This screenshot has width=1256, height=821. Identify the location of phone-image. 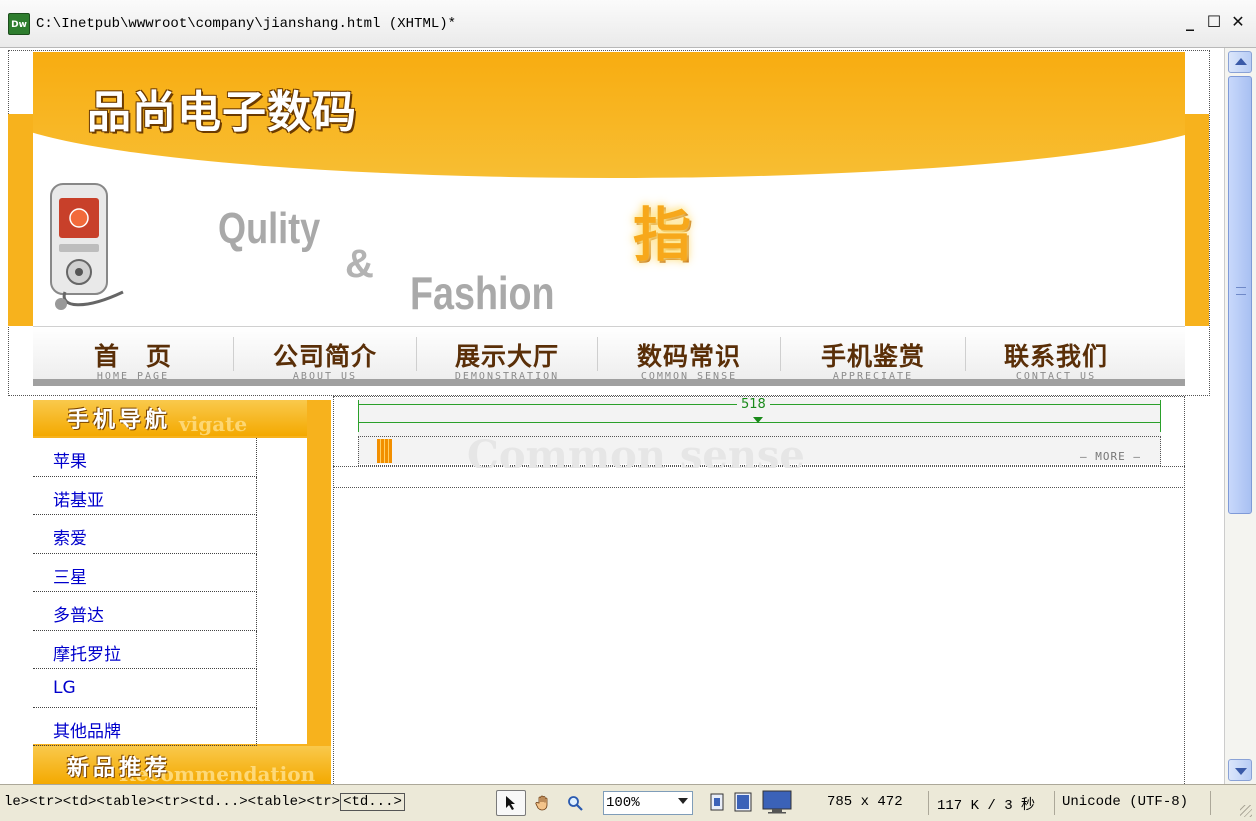
(87, 246).